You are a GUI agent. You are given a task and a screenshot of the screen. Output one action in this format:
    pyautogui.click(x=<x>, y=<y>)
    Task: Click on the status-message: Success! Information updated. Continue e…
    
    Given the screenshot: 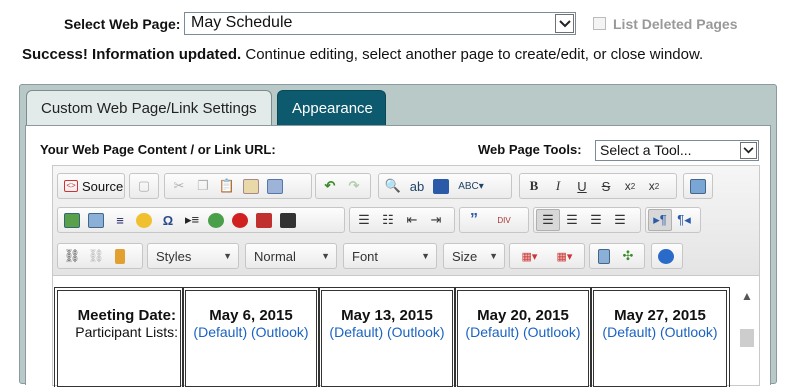 What is the action you would take?
    pyautogui.click(x=362, y=54)
    